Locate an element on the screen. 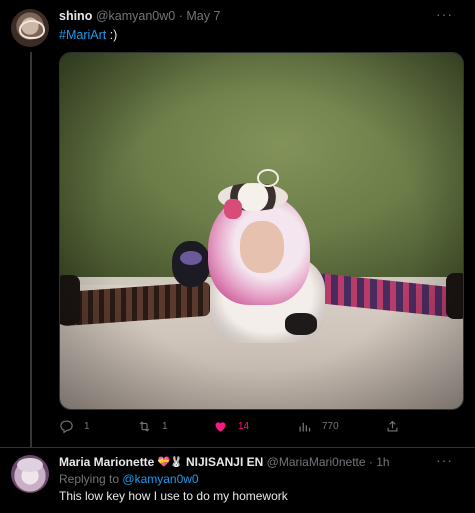 The width and height of the screenshot is (475, 513). reply-text: This low key how I use to do my homework is located at coordinates (173, 496).